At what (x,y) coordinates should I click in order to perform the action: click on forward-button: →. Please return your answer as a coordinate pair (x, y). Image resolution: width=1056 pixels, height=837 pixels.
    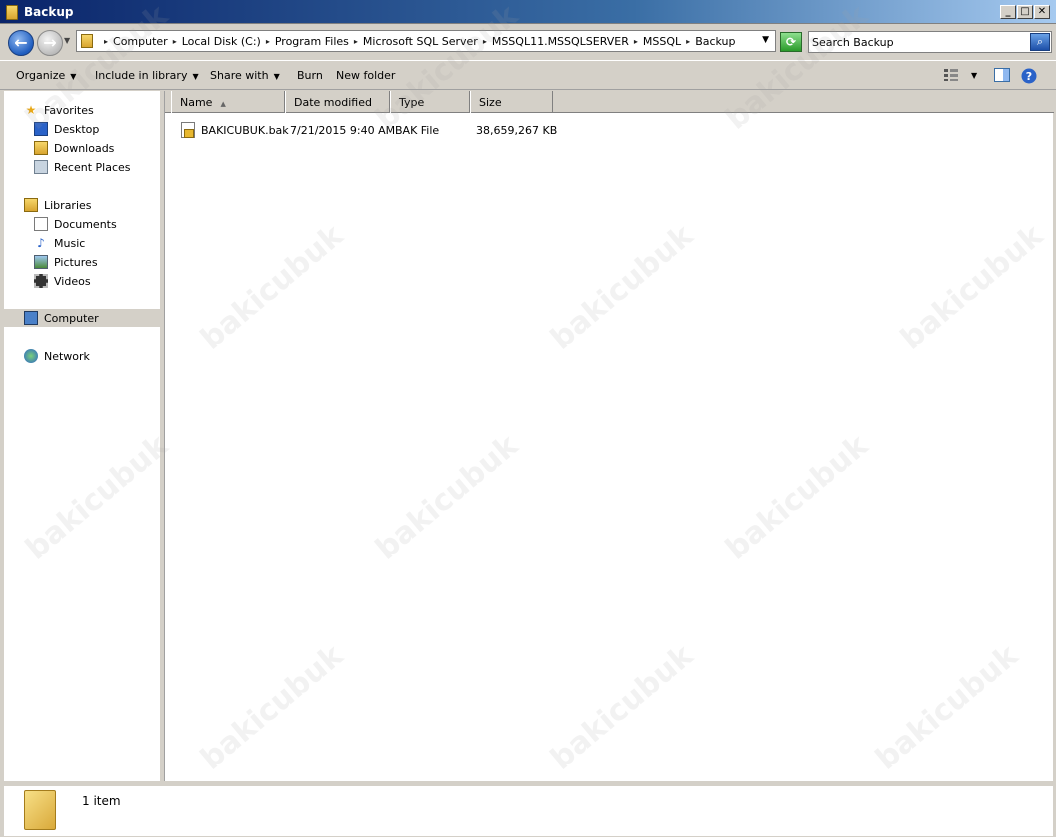
    Looking at the image, I should click on (50, 43).